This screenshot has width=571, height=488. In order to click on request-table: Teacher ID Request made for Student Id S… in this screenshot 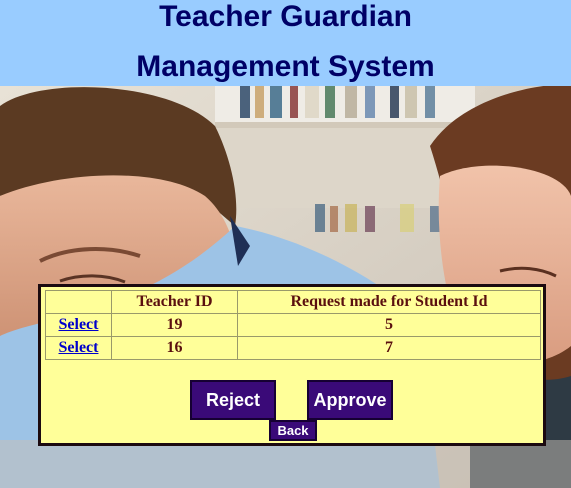, I will do `click(293, 325)`.